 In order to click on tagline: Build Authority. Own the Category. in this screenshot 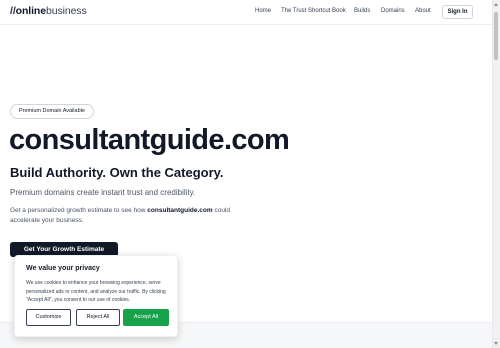, I will do `click(117, 172)`.